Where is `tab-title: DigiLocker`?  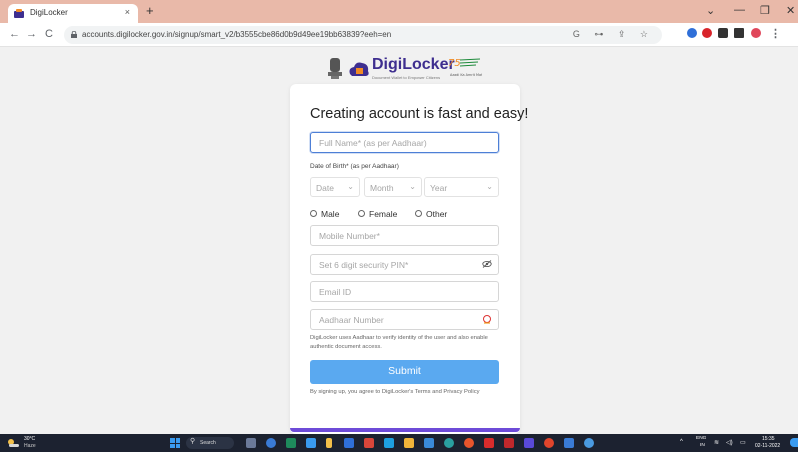 tab-title: DigiLocker is located at coordinates (49, 12).